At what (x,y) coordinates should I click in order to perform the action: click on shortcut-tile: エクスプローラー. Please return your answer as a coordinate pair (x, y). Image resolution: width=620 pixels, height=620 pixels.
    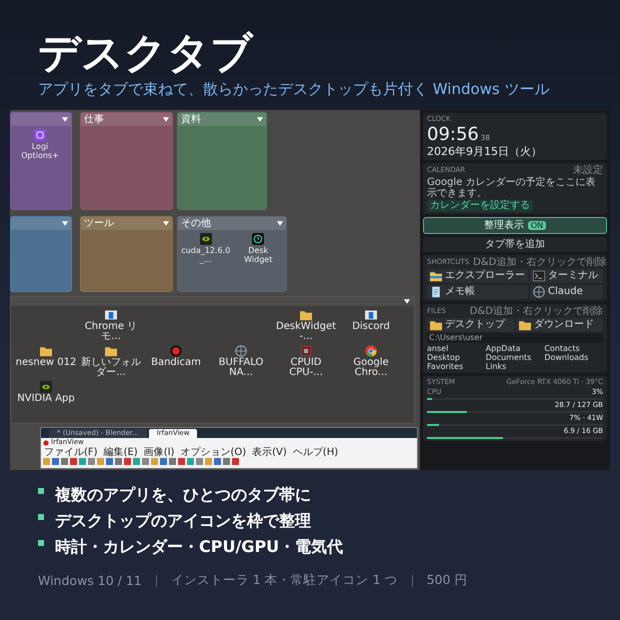
    Looking at the image, I should click on (477, 276).